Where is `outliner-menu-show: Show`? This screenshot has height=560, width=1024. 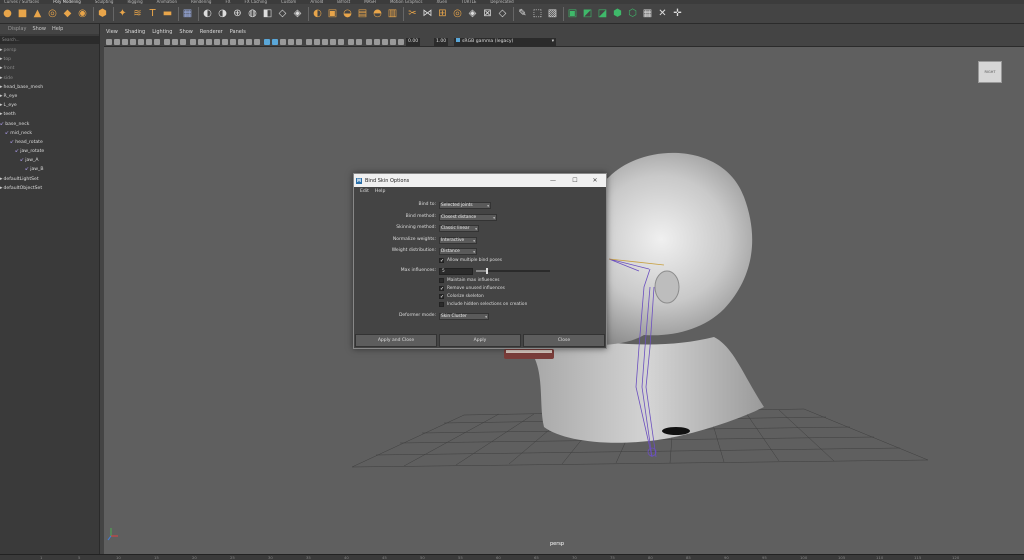 outliner-menu-show: Show is located at coordinates (39, 29).